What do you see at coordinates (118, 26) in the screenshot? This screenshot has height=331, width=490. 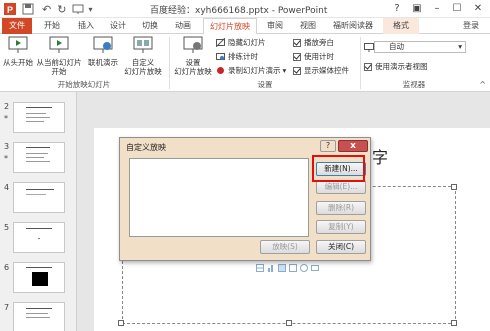 I see `tab-design: 设计` at bounding box center [118, 26].